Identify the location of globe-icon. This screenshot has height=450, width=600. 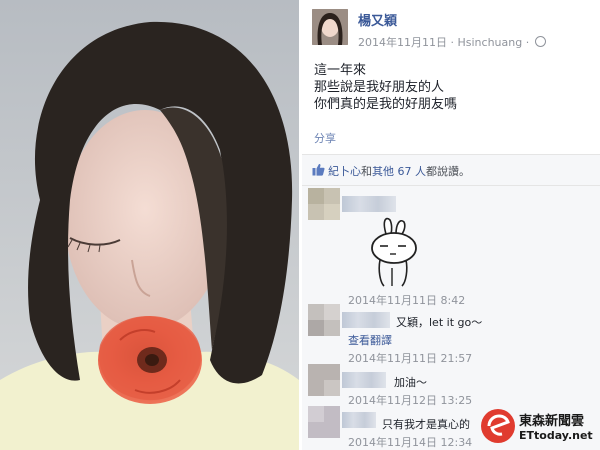
(540, 41).